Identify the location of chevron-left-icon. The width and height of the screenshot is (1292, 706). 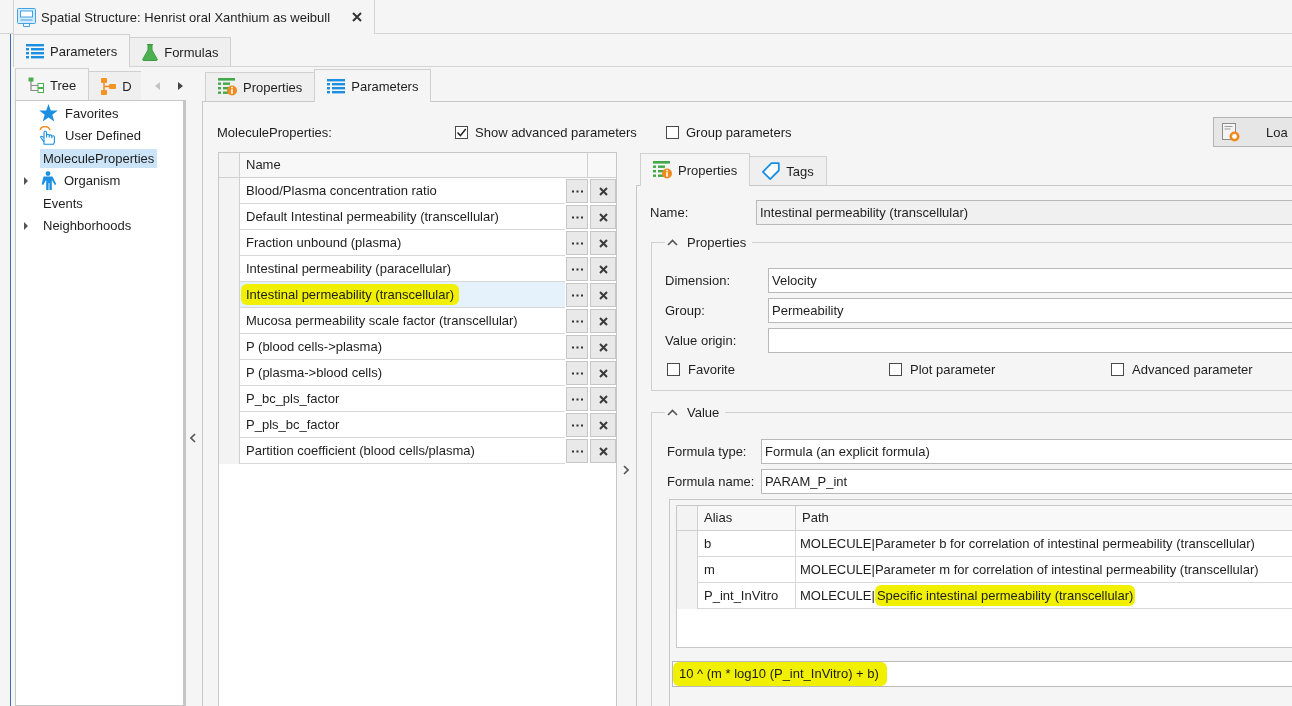
(193, 438).